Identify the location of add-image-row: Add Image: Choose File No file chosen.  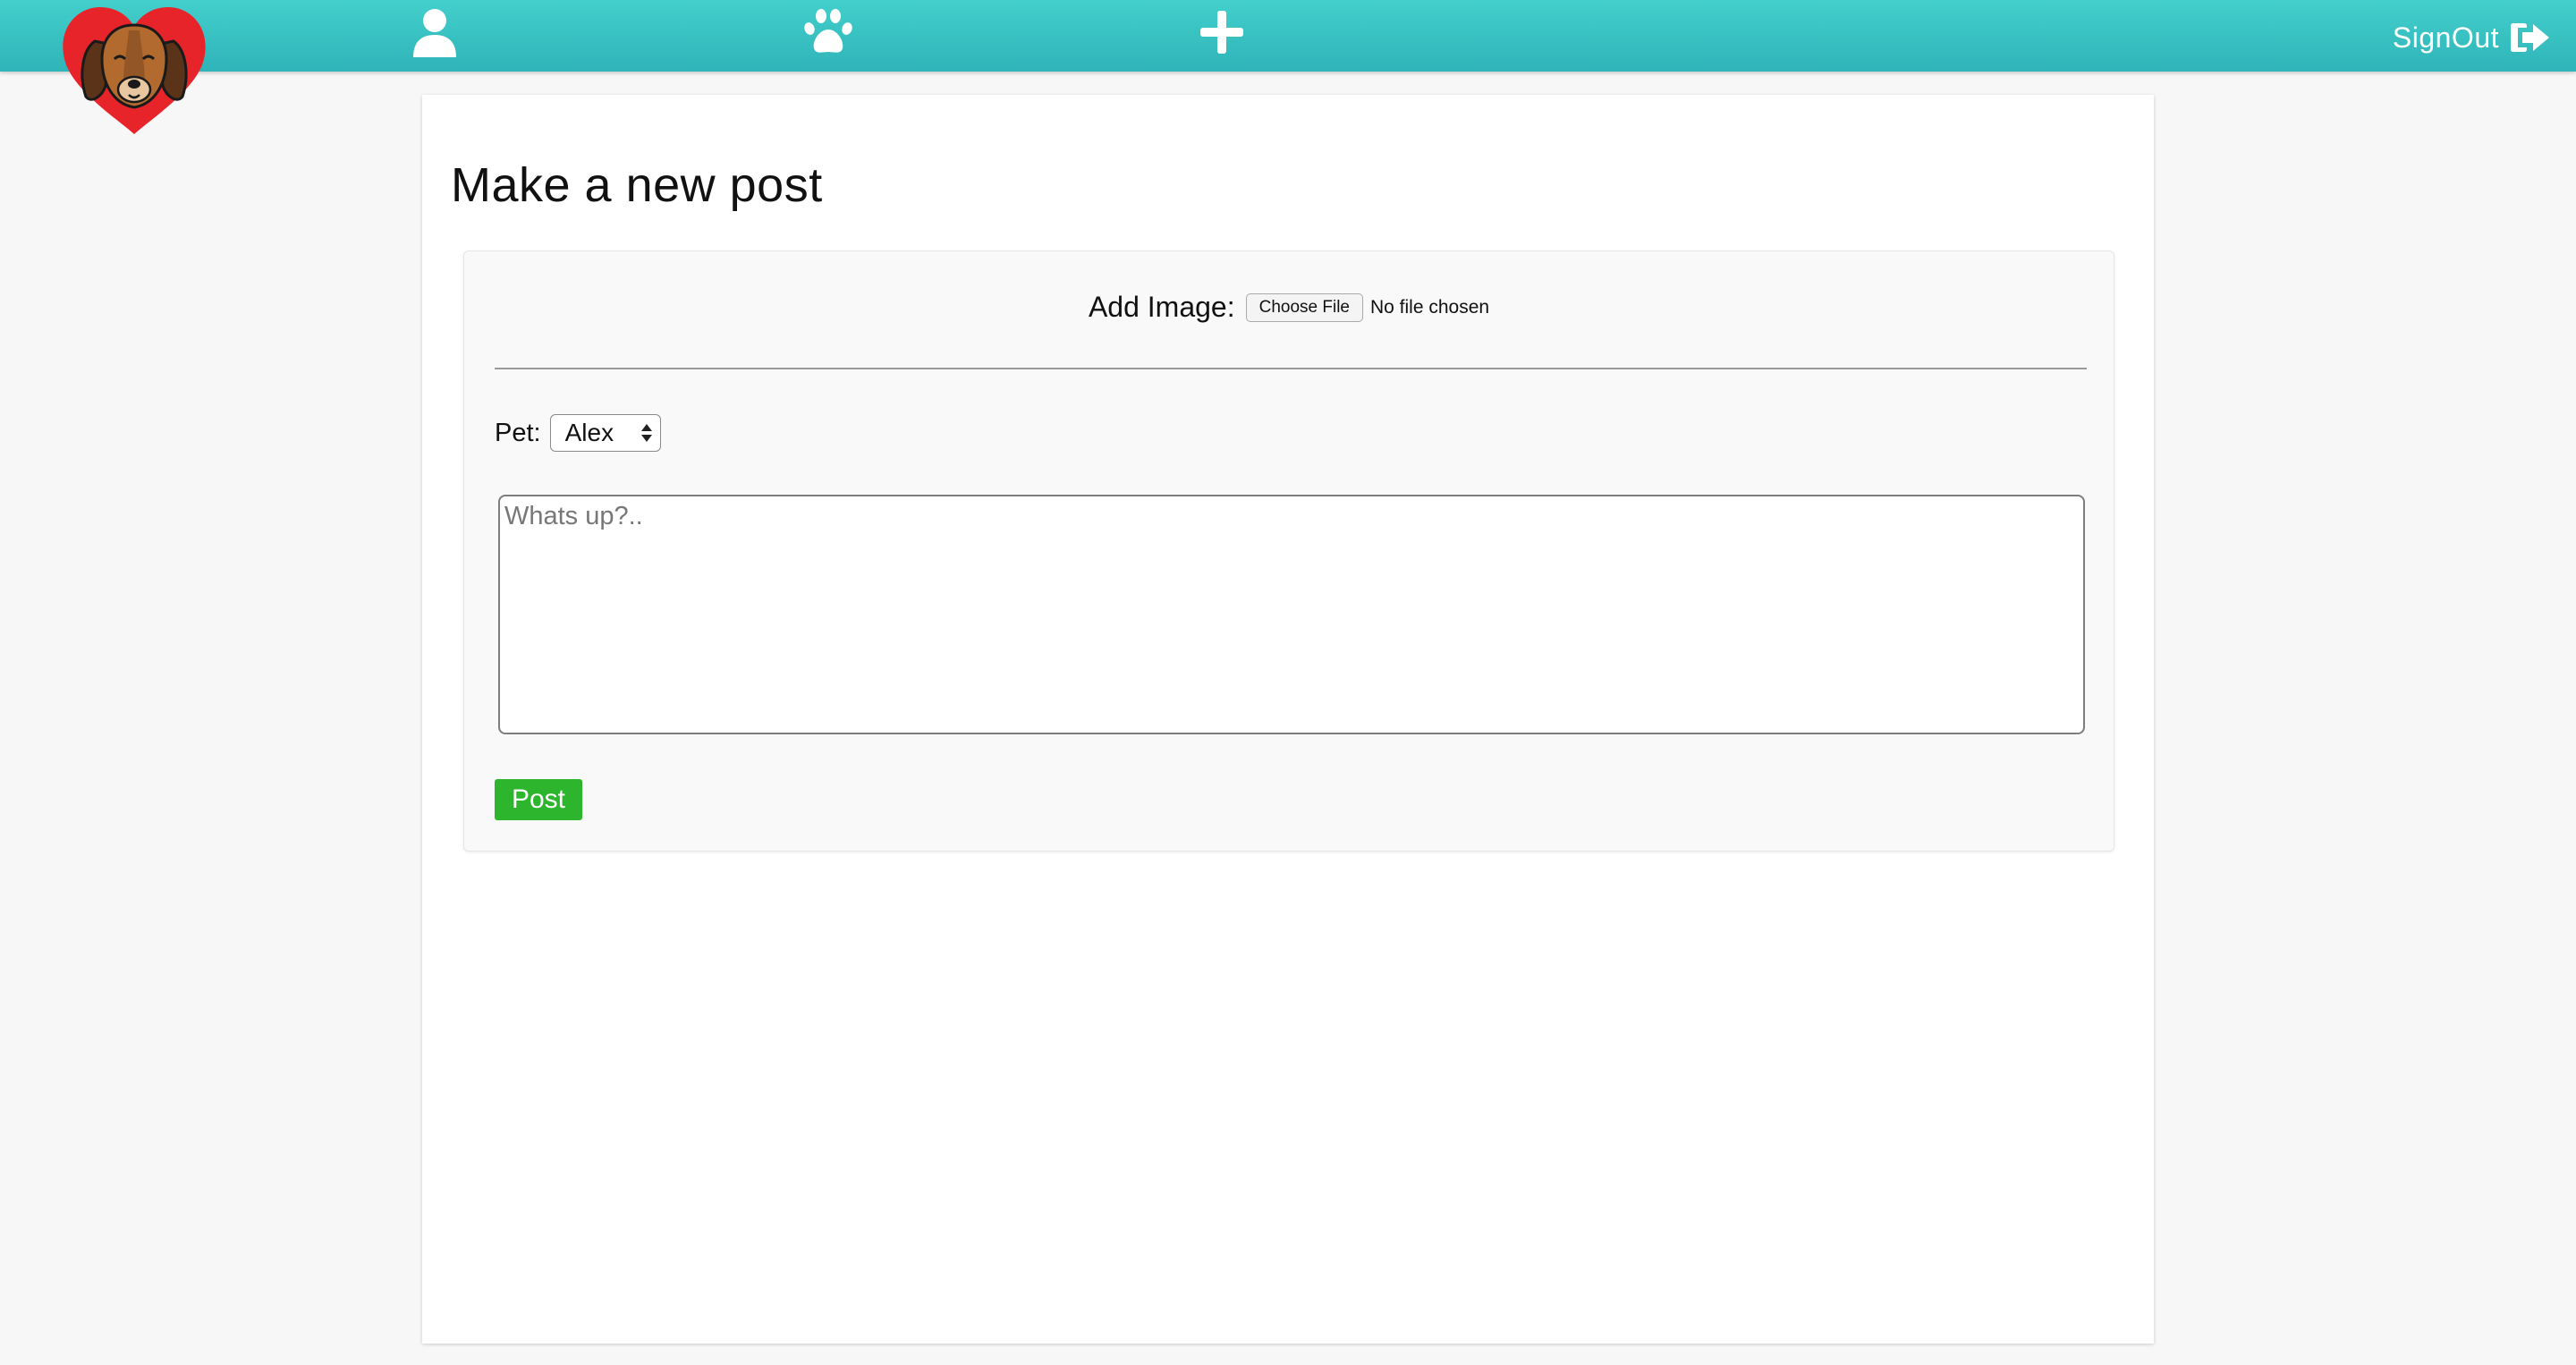
(1289, 307).